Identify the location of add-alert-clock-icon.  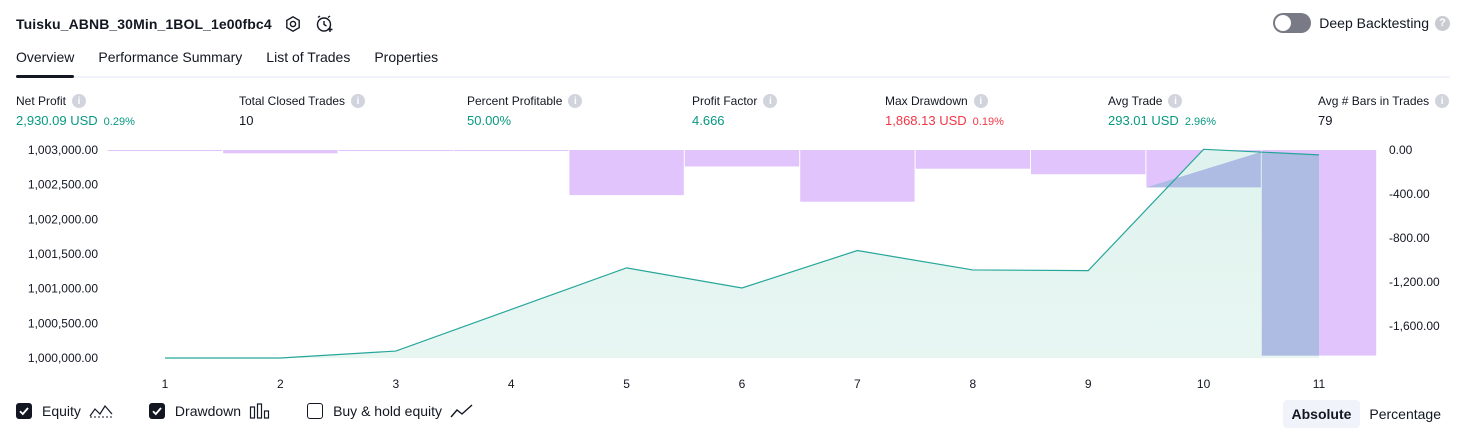
(325, 24).